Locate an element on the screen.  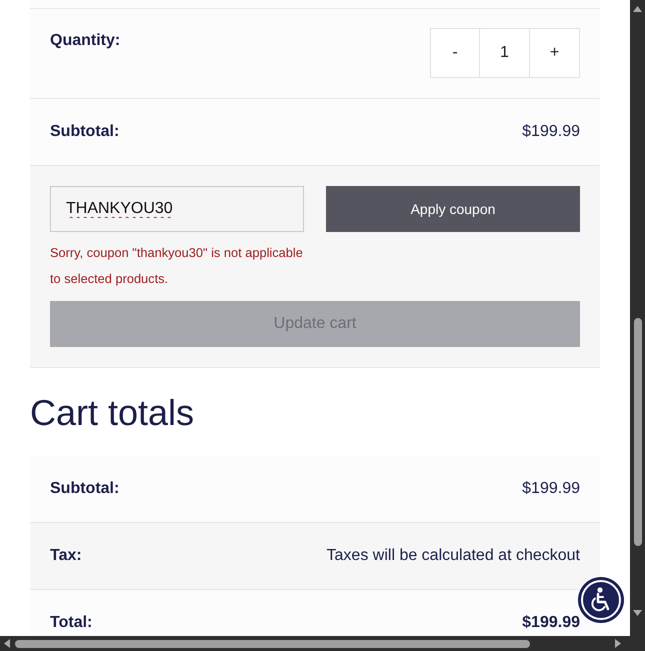
subtotal-value: $199.99 is located at coordinates (551, 132).